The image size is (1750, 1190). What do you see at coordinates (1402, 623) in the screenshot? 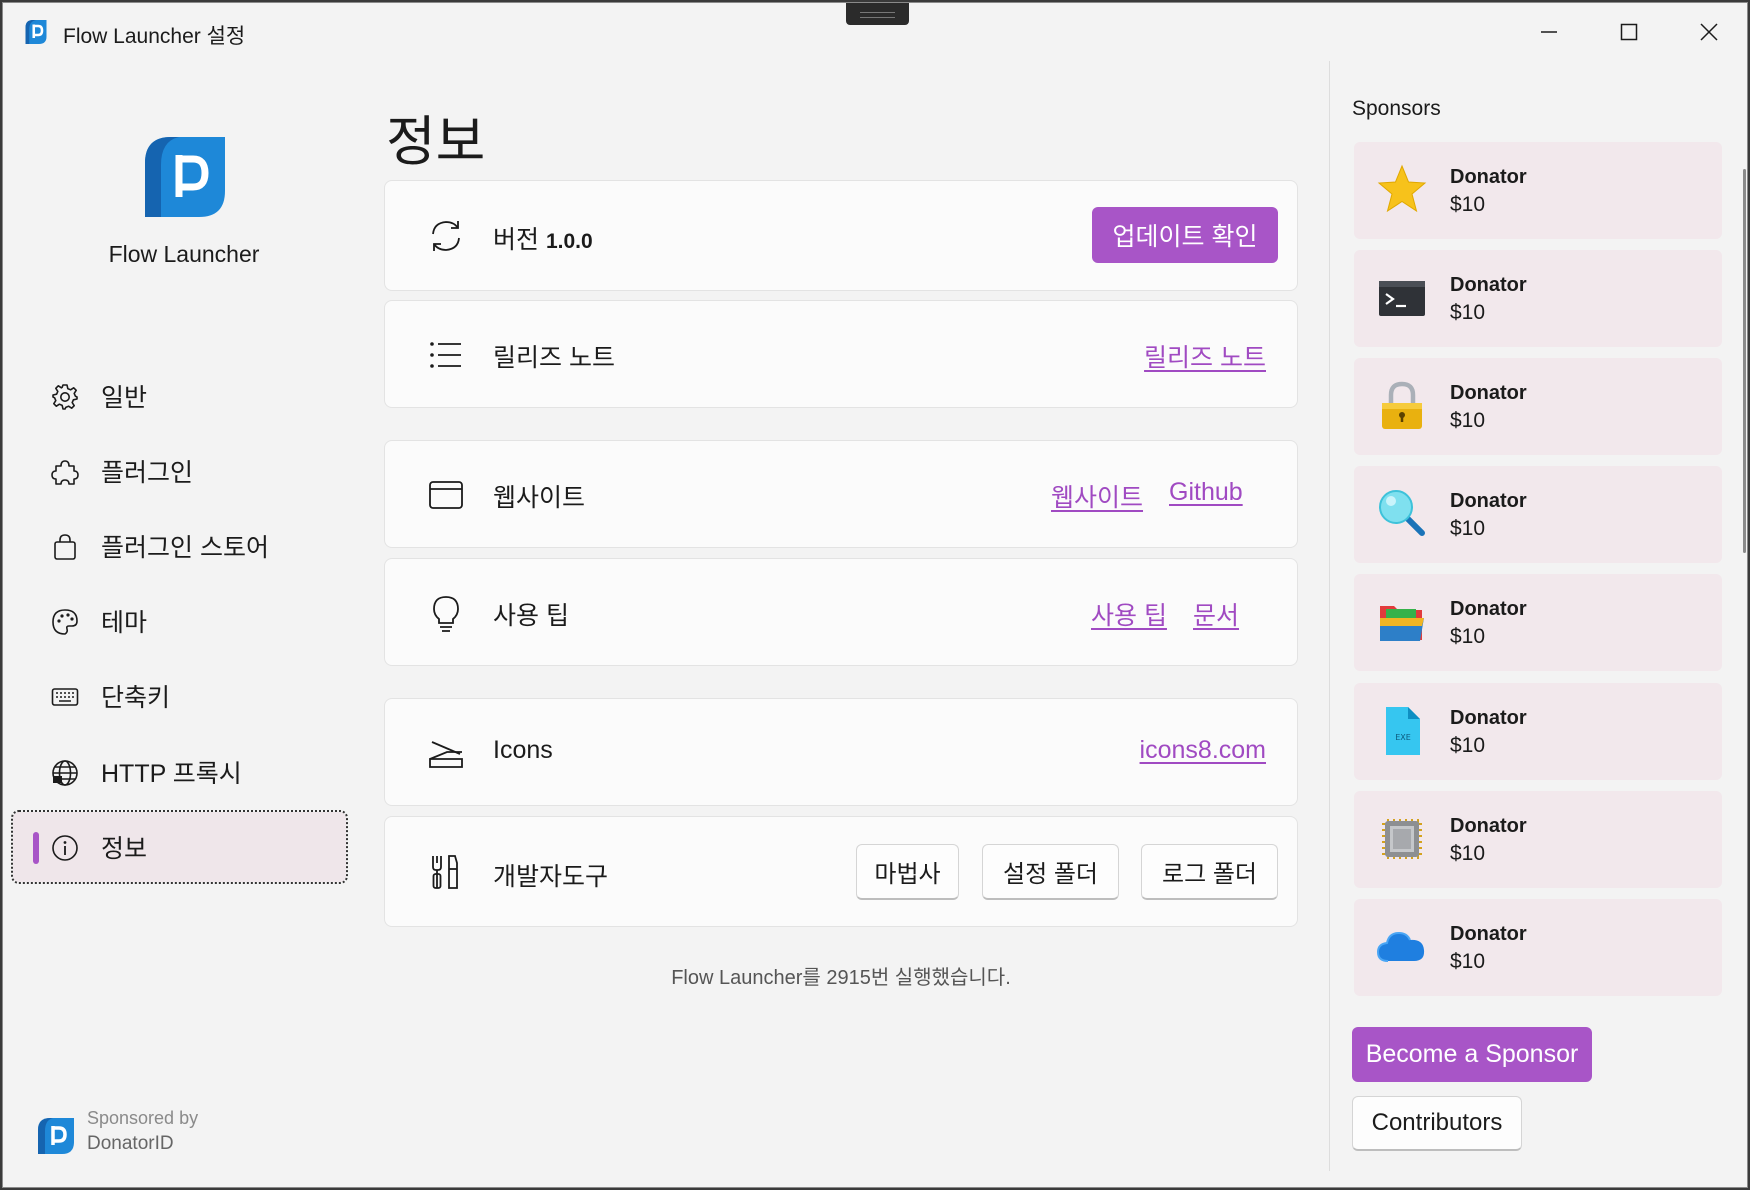
I see `folder-icon` at bounding box center [1402, 623].